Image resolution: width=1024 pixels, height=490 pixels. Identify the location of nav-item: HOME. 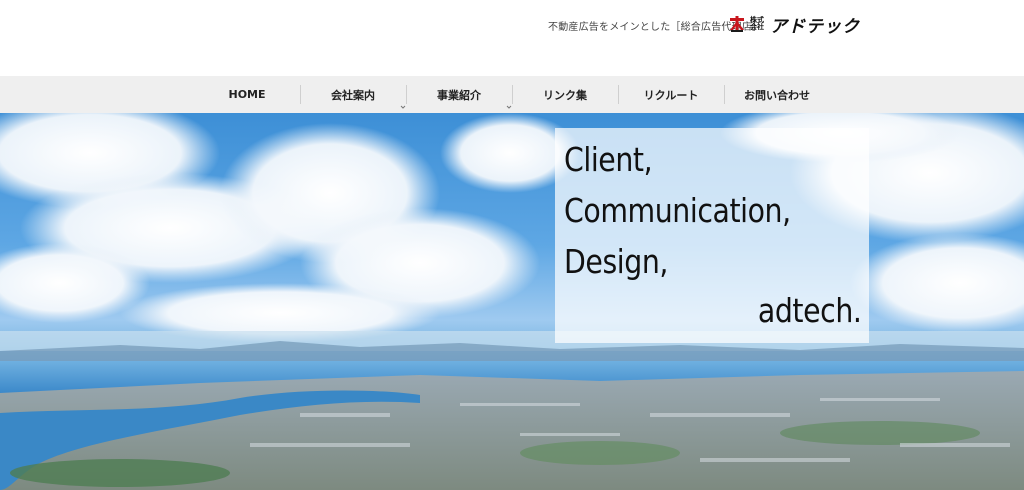
(247, 94).